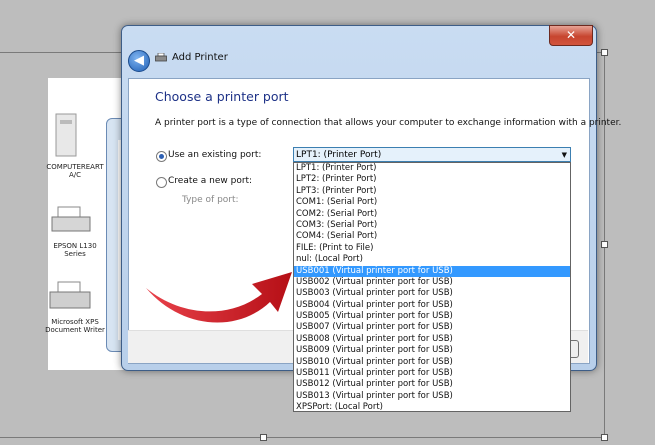 Image resolution: width=655 pixels, height=445 pixels. I want to click on red-arrow-annotation, so click(219, 297).